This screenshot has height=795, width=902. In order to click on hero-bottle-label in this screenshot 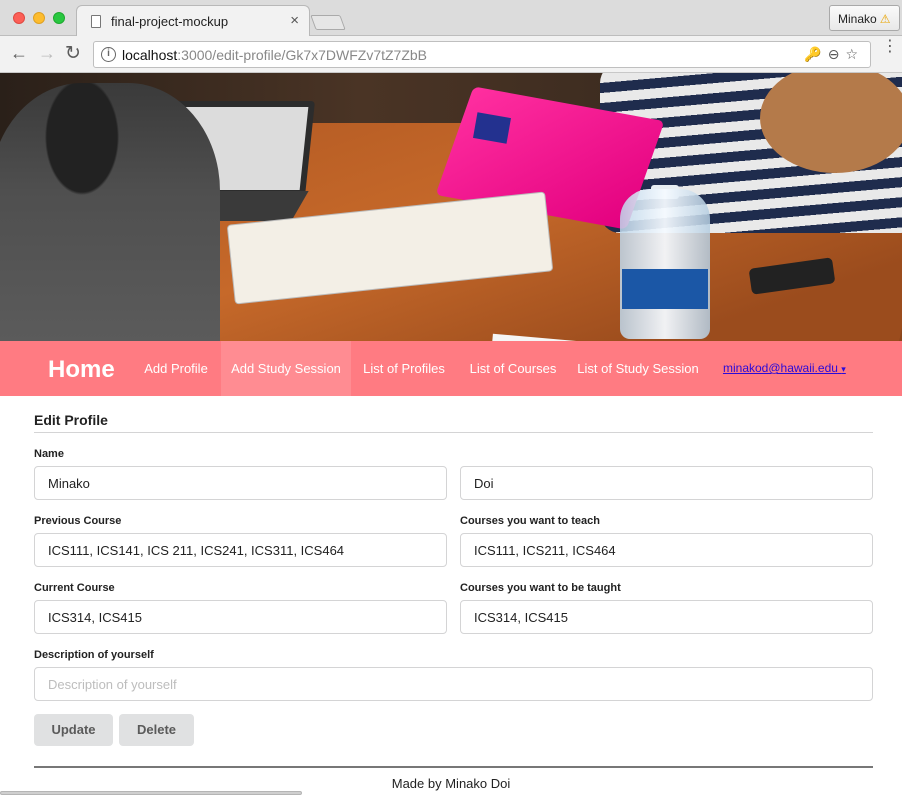, I will do `click(665, 289)`.